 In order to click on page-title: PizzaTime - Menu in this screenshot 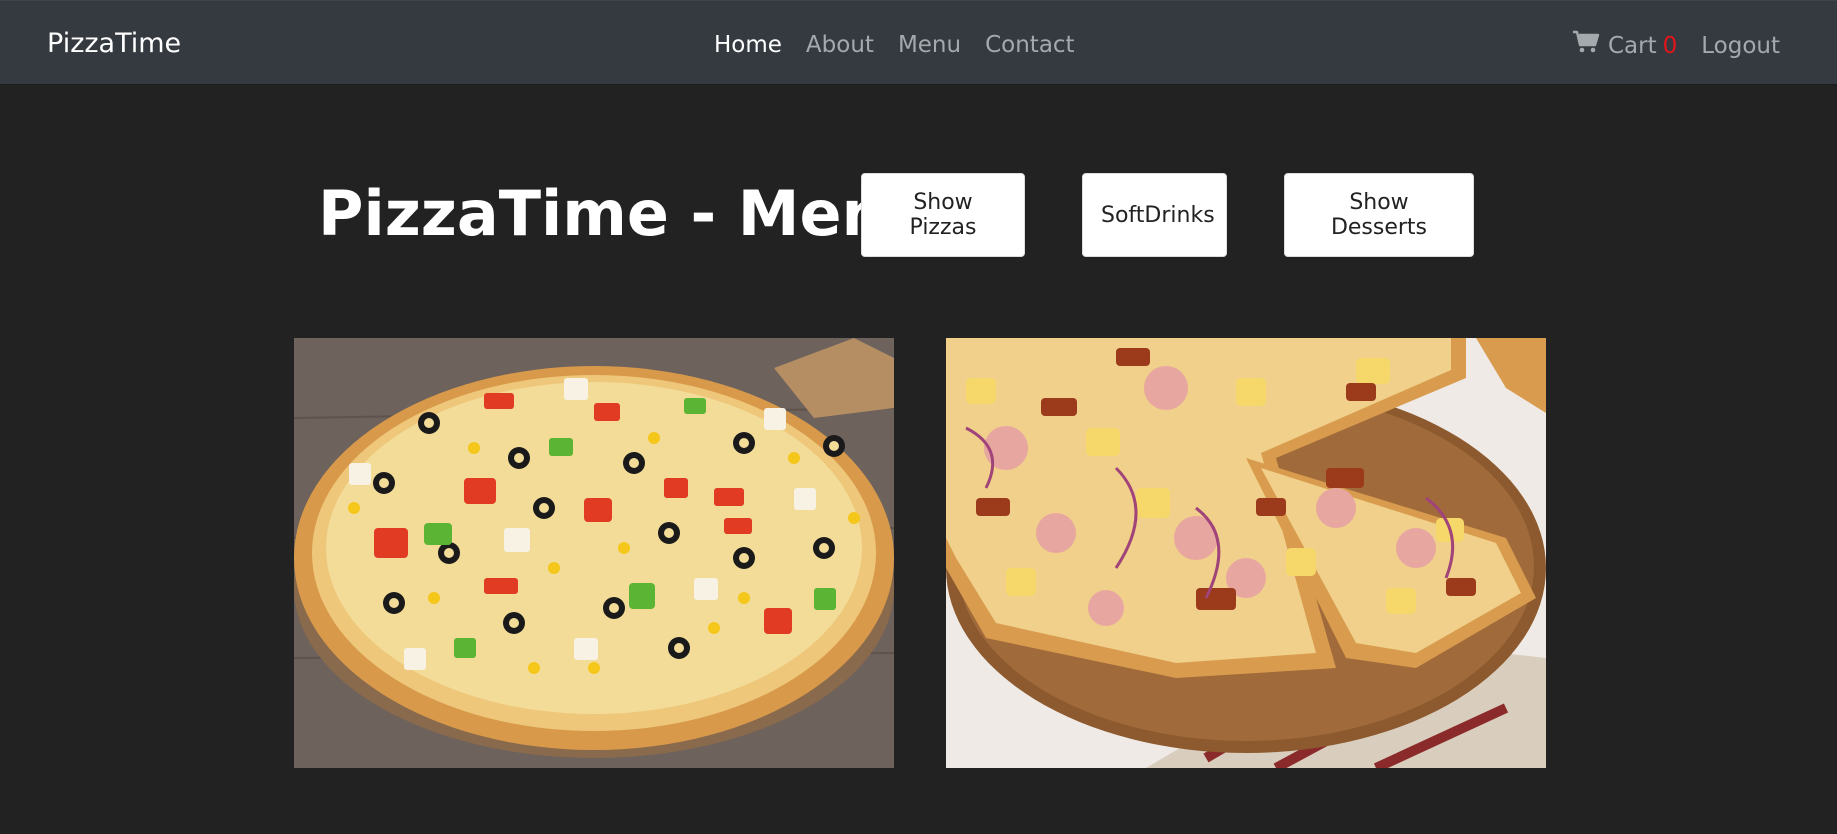, I will do `click(624, 213)`.